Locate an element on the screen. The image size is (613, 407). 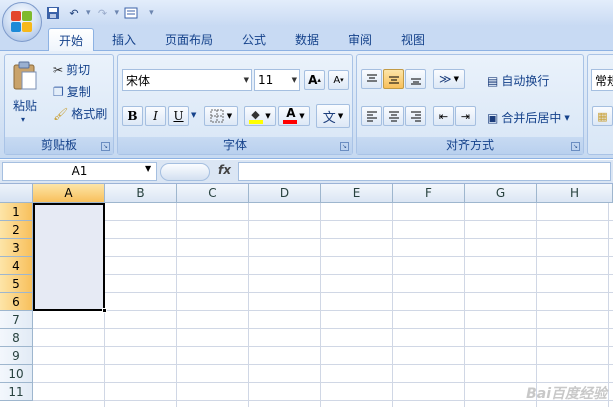
name-box: A1 is located at coordinates (79, 171).